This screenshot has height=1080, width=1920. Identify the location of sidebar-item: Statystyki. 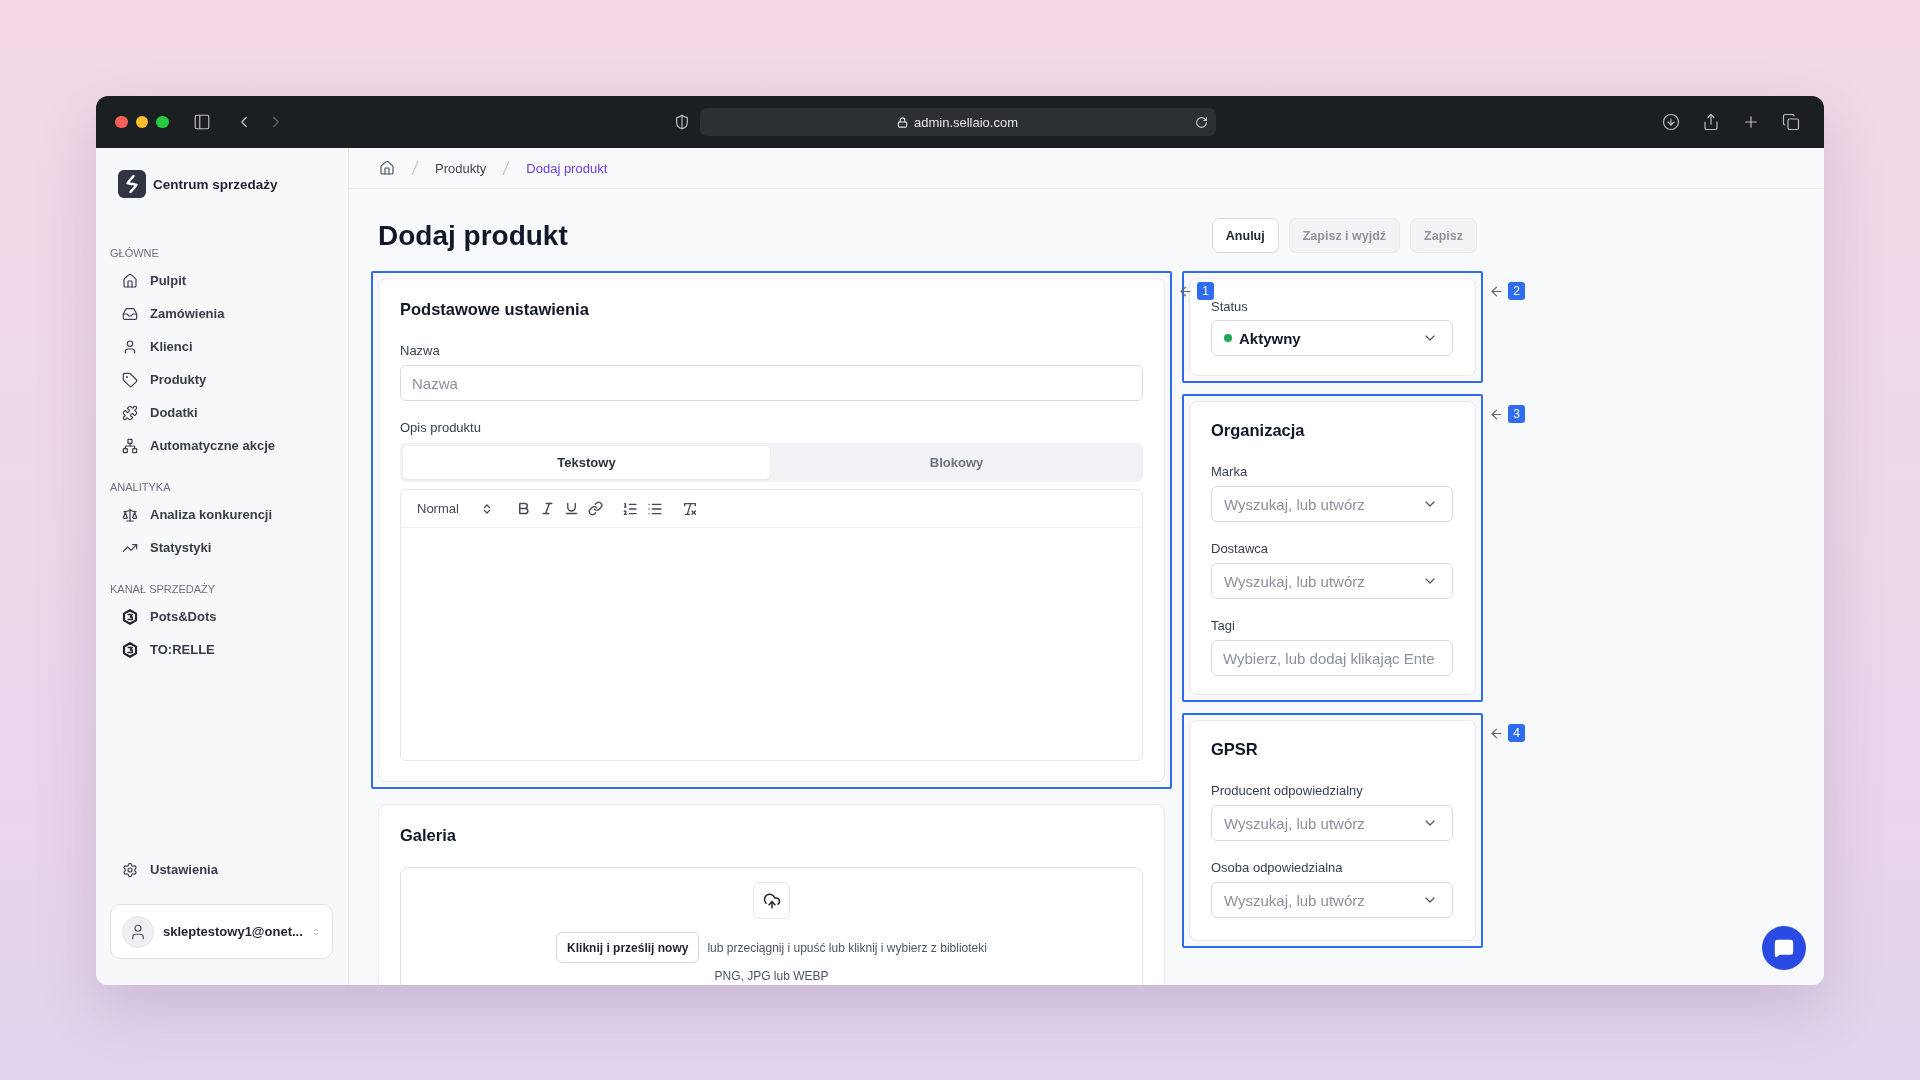
(221, 547).